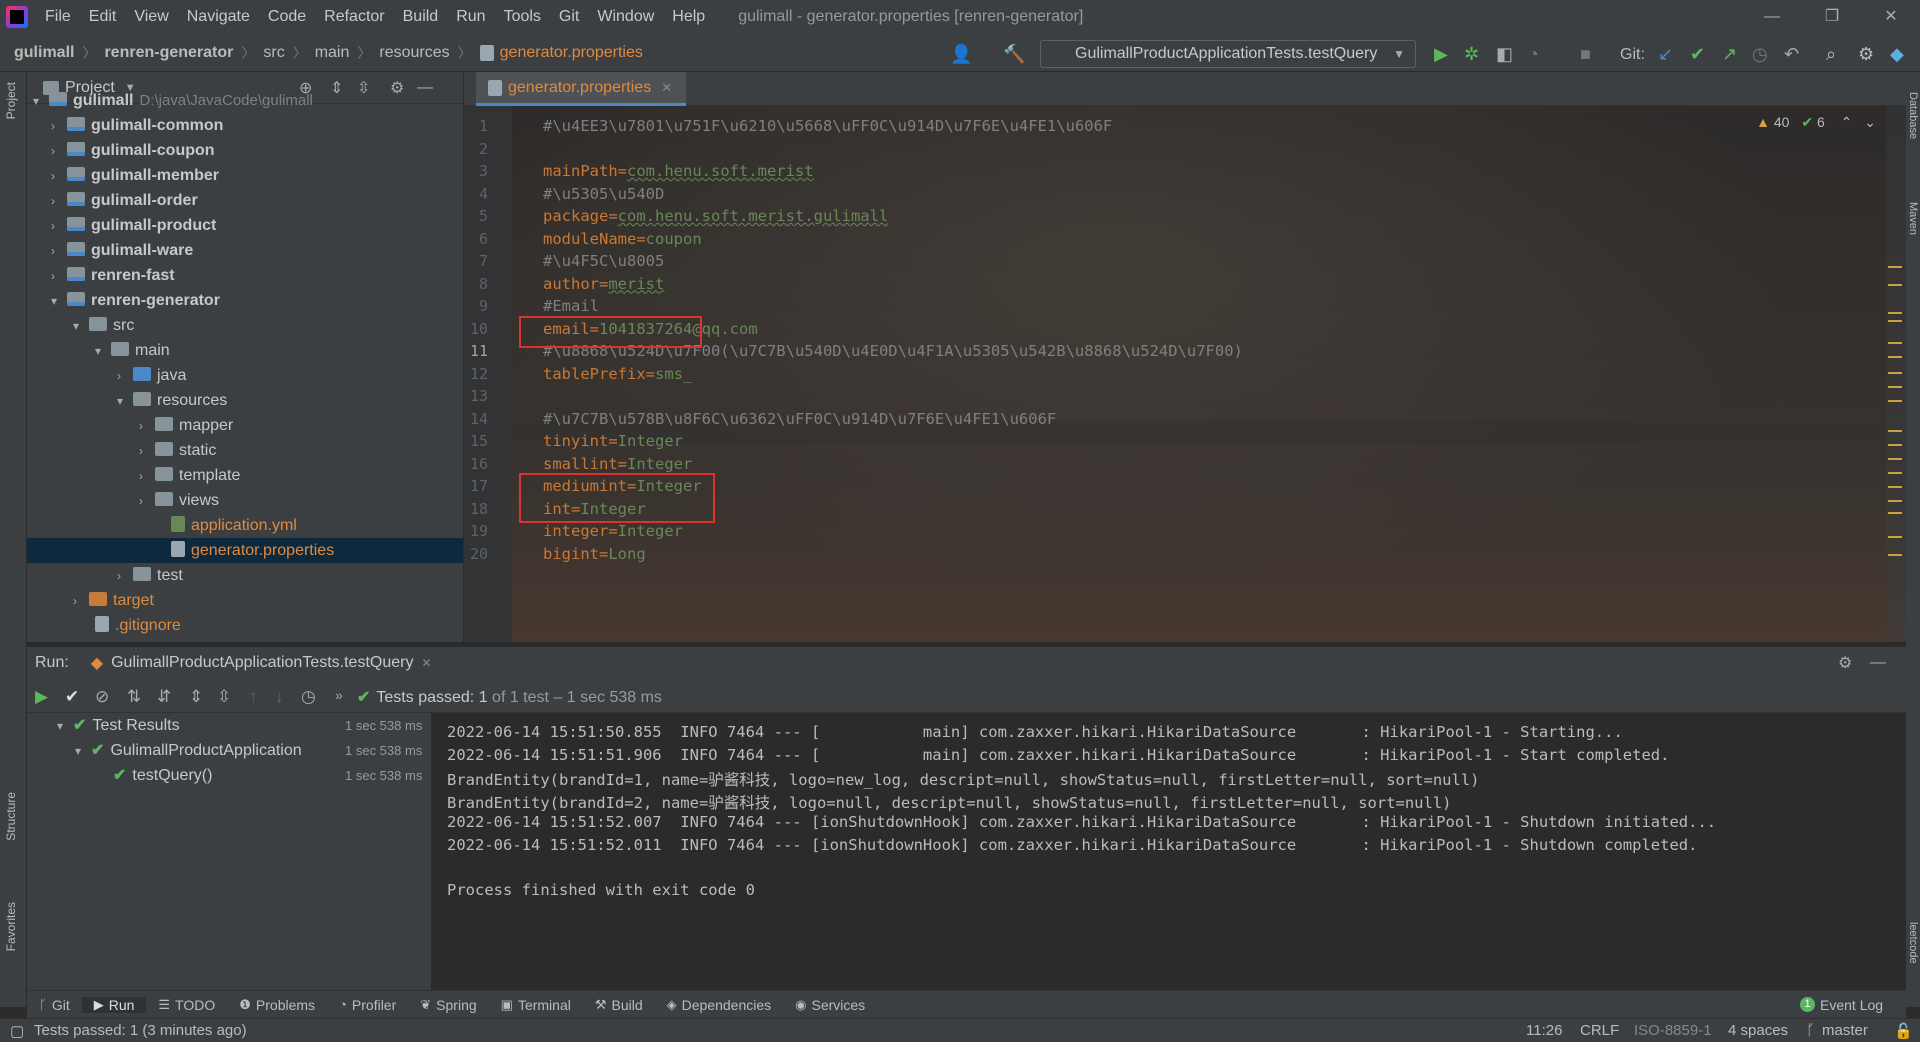 Image resolution: width=1920 pixels, height=1042 pixels. I want to click on code-line: smallint=Integer, so click(617, 464).